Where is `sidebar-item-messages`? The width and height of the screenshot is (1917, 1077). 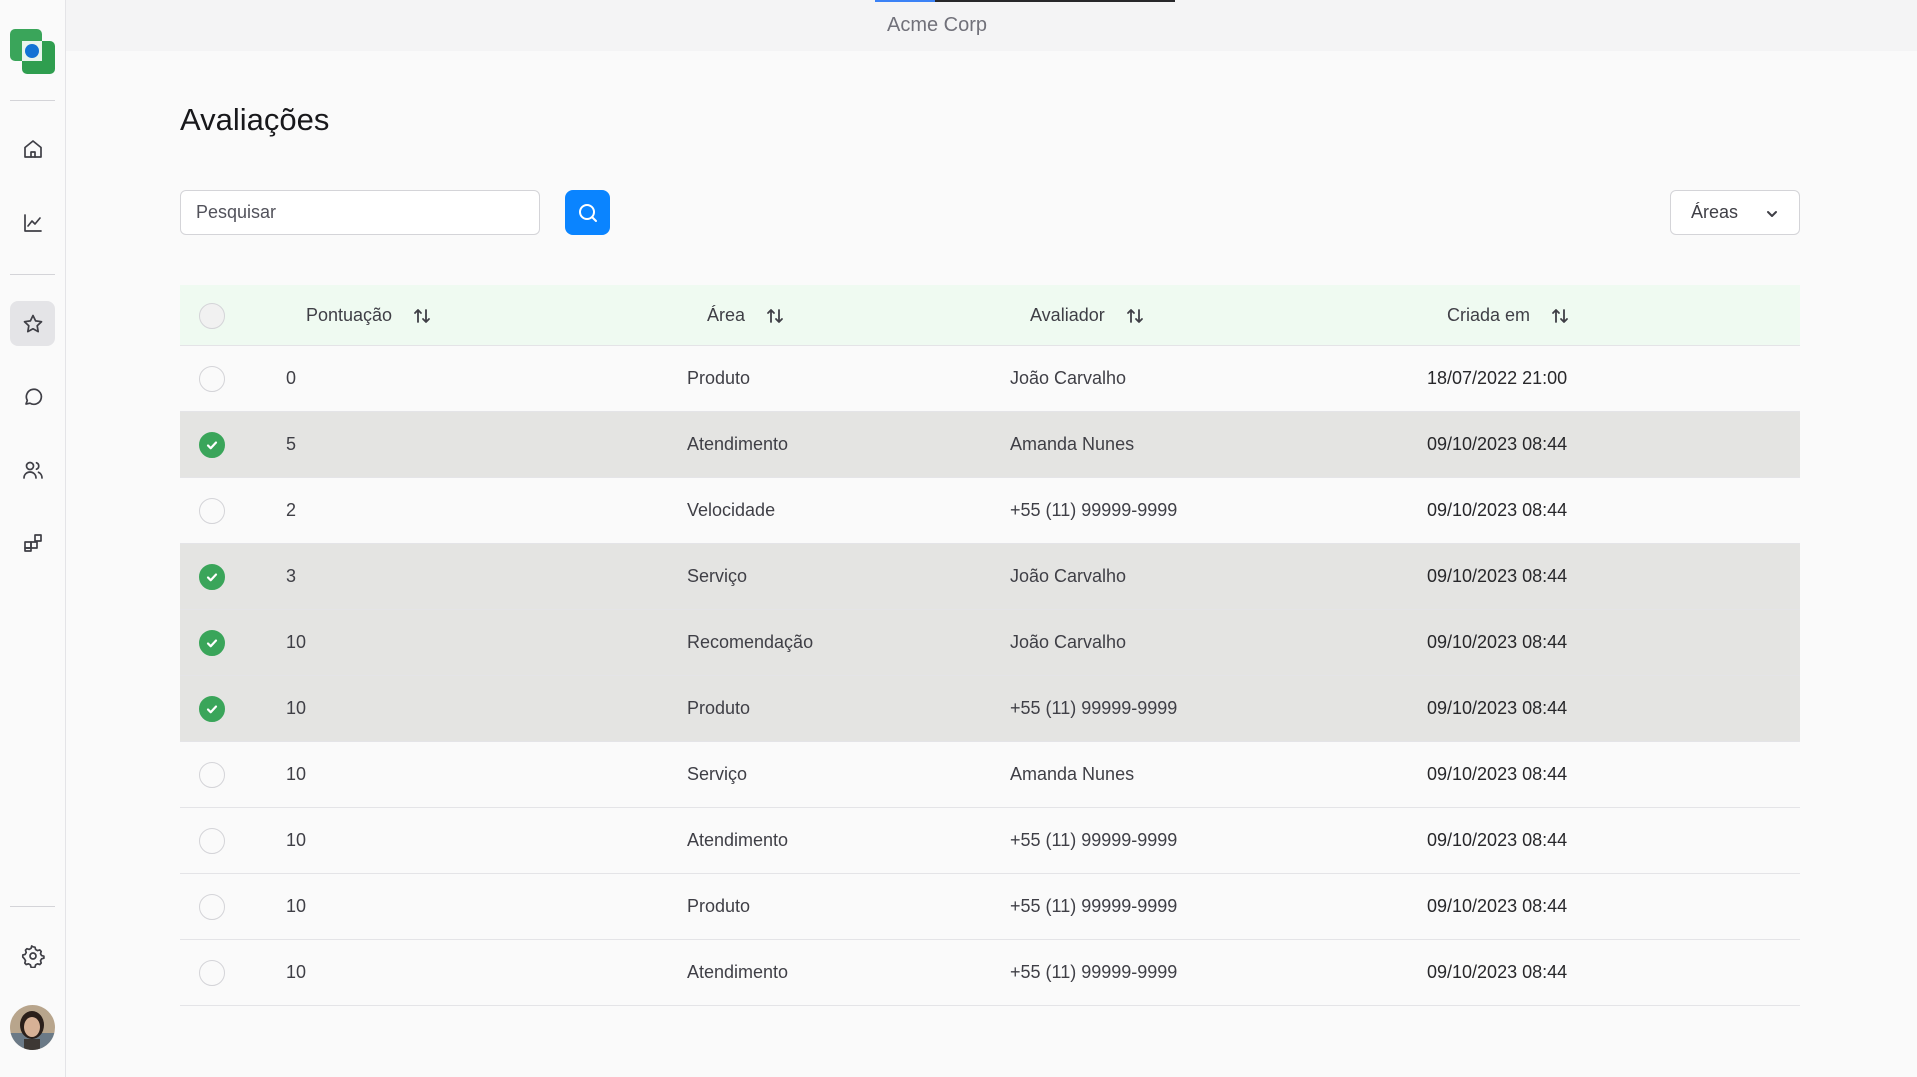 sidebar-item-messages is located at coordinates (32, 396).